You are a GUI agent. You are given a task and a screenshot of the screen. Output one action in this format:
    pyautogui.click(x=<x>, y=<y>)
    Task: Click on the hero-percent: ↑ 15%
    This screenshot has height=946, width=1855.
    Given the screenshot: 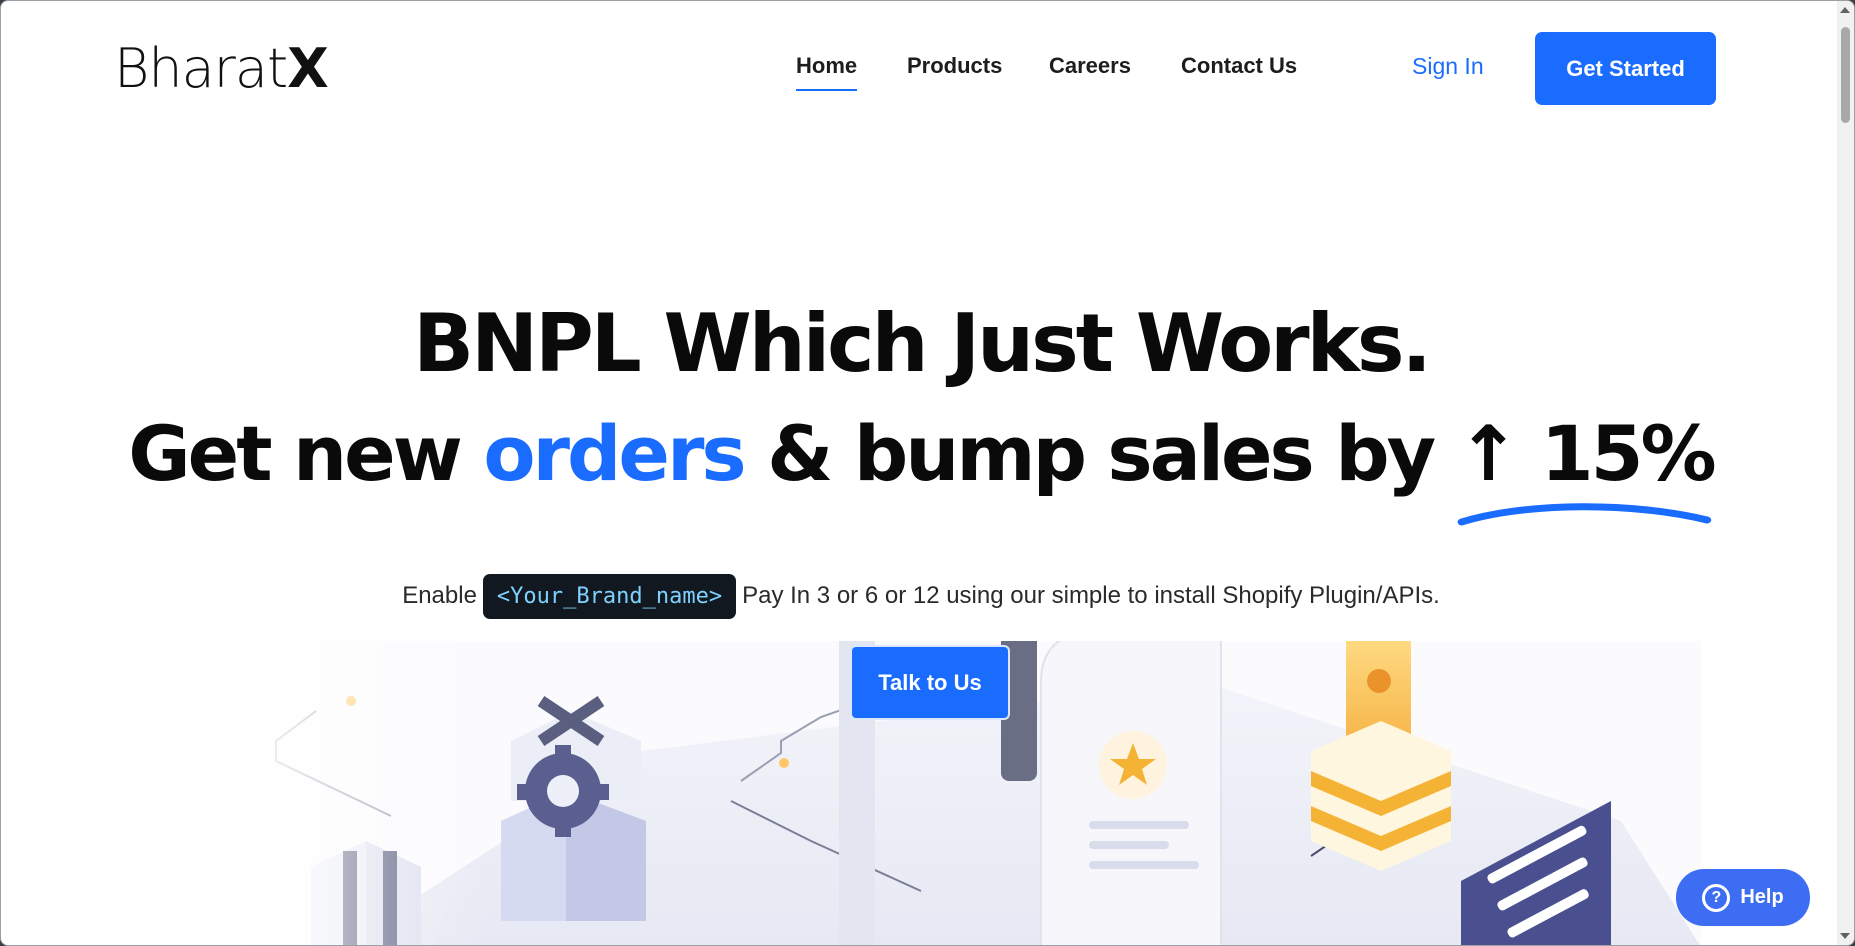 What is the action you would take?
    pyautogui.click(x=1586, y=467)
    